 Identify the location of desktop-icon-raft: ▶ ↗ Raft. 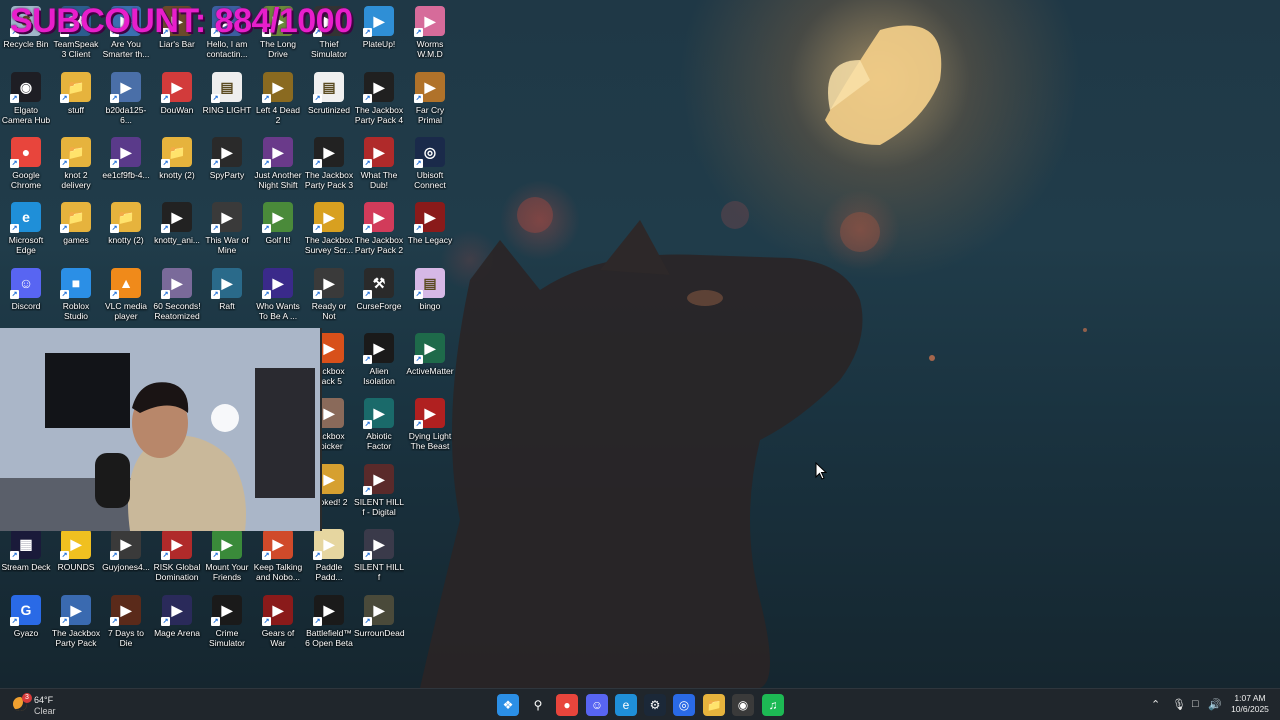
(227, 286).